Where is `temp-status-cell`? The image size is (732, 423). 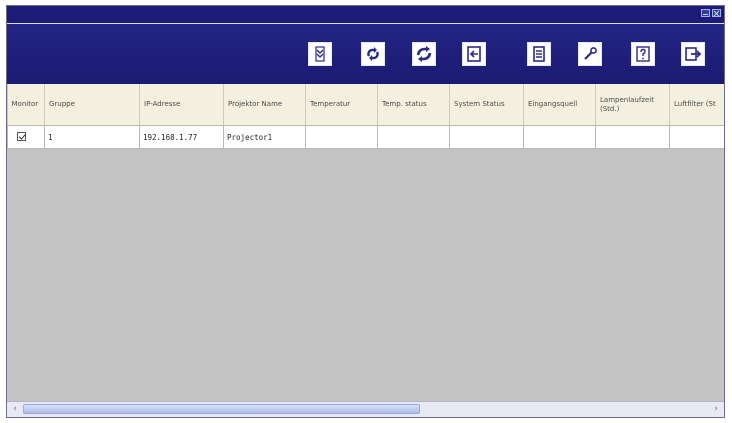 temp-status-cell is located at coordinates (413, 137).